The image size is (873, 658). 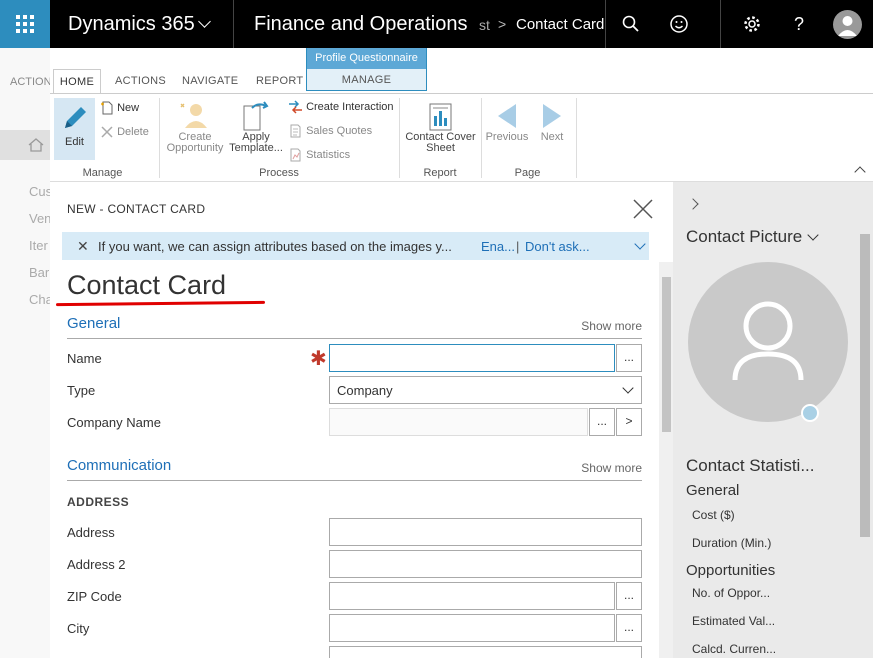 I want to click on home-icon, so click(x=36, y=145).